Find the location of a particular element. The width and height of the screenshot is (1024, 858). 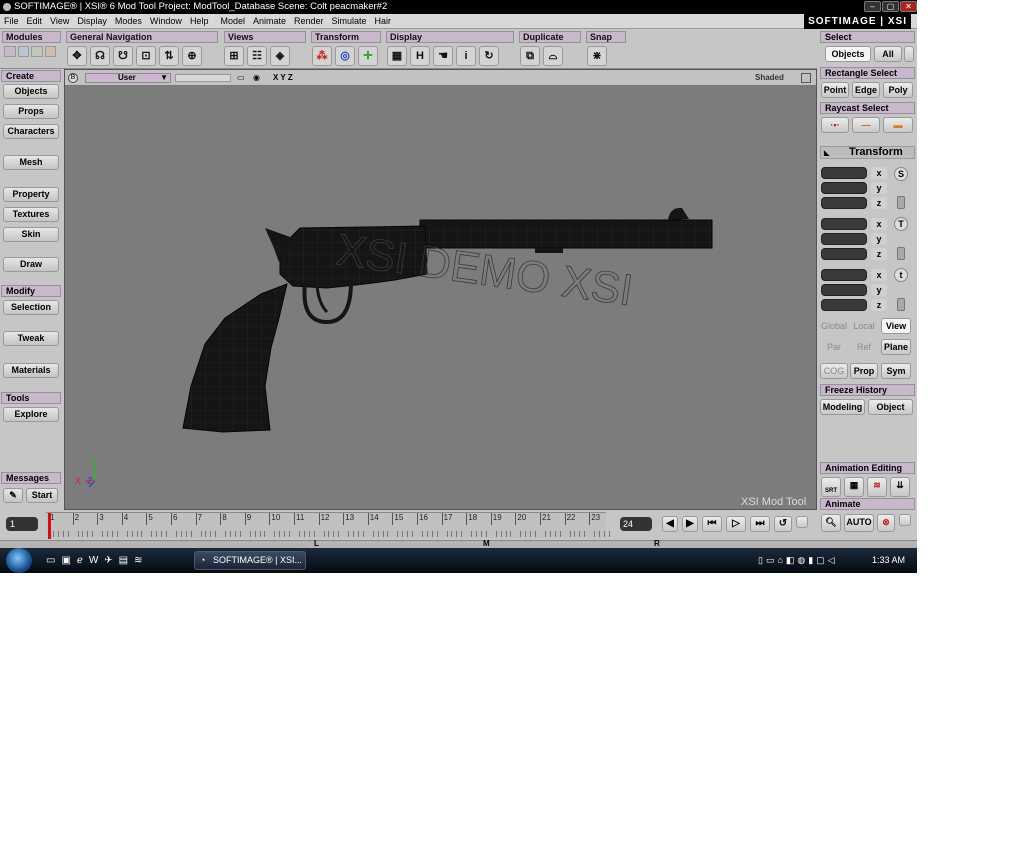

rectangle-select-header: Rectangle Select is located at coordinates (867, 73).